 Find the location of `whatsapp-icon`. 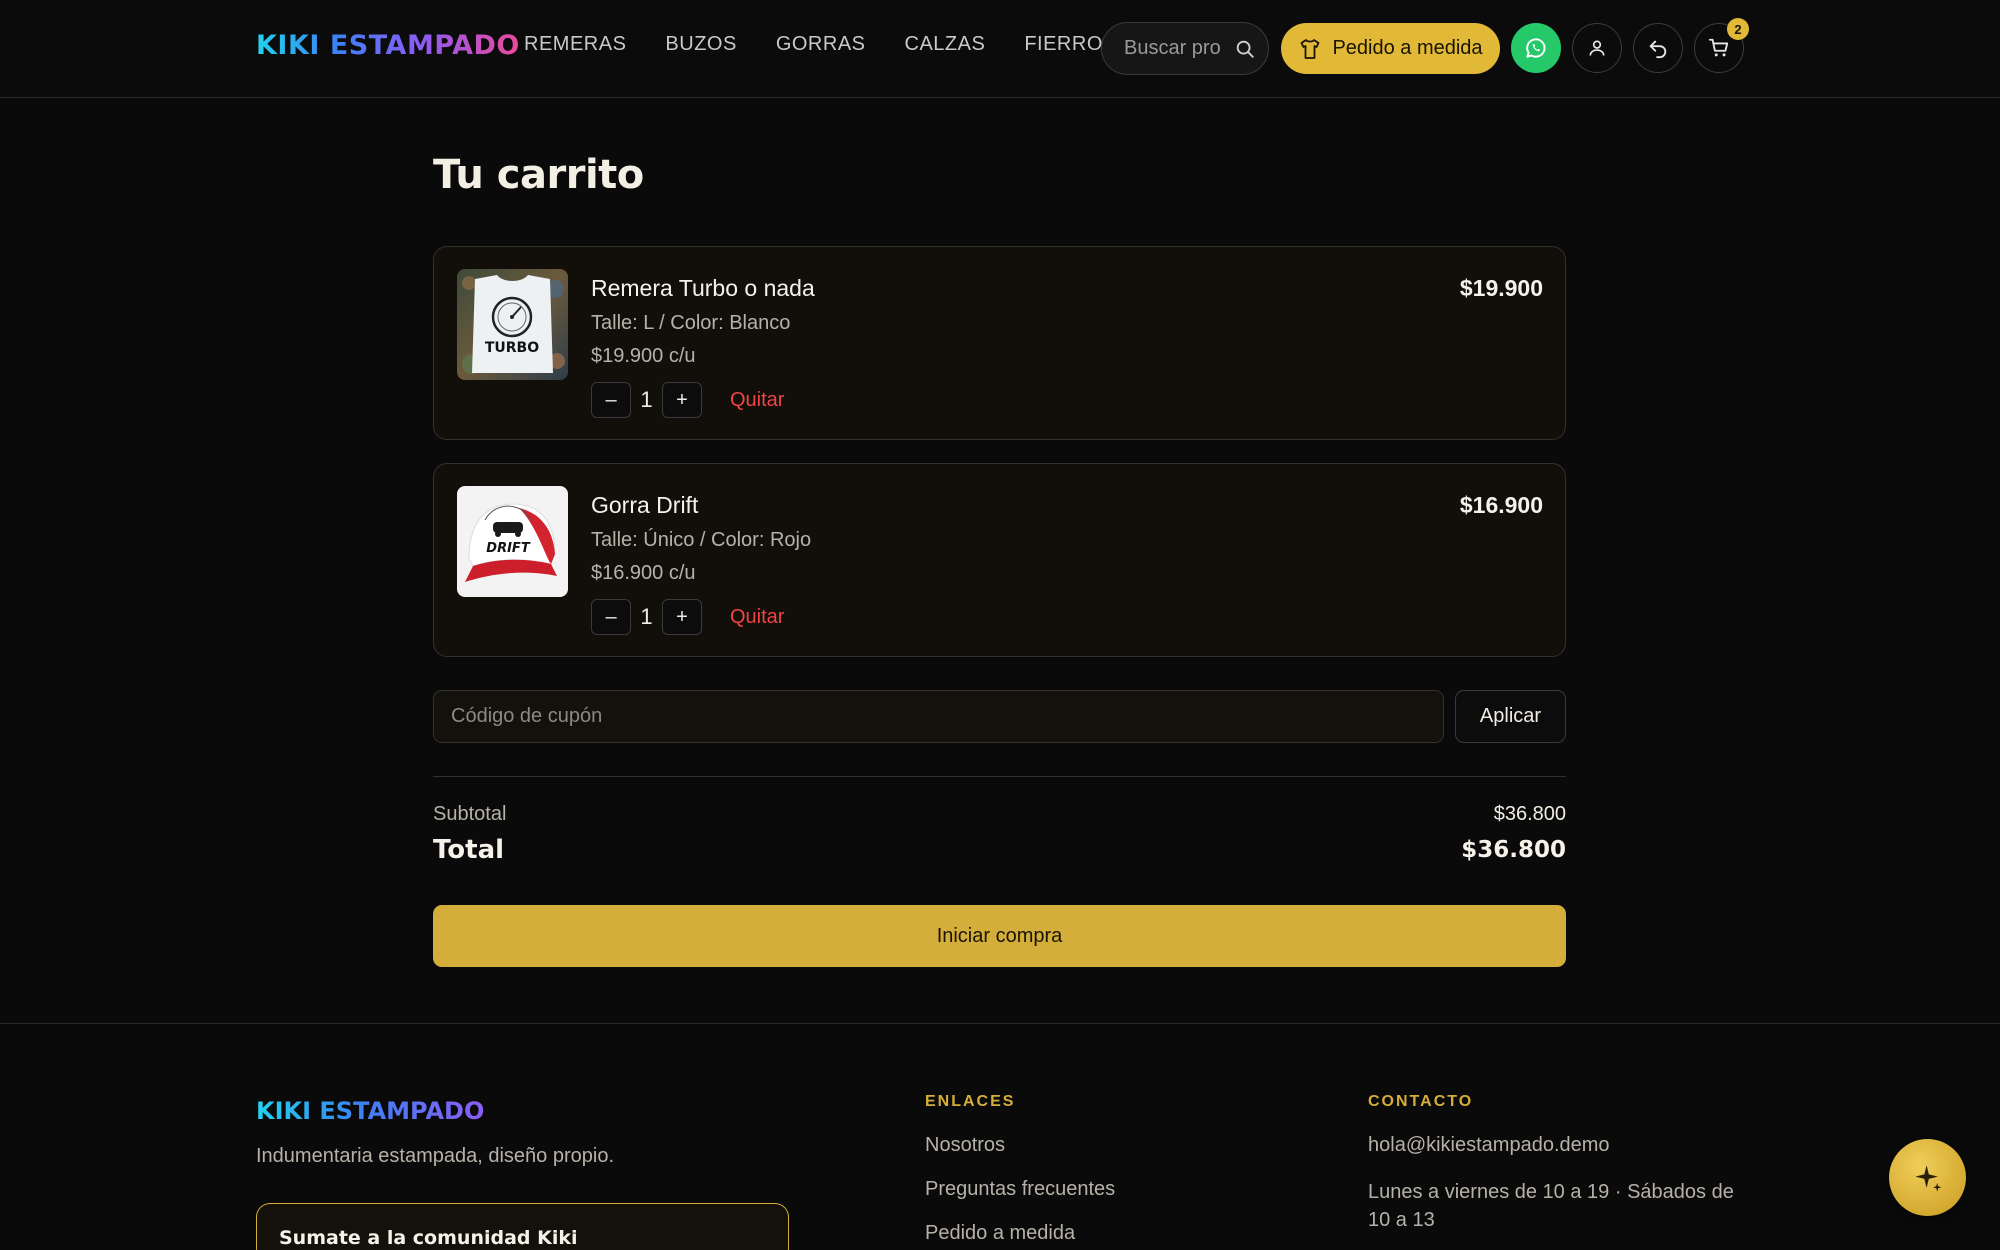

whatsapp-icon is located at coordinates (1536, 48).